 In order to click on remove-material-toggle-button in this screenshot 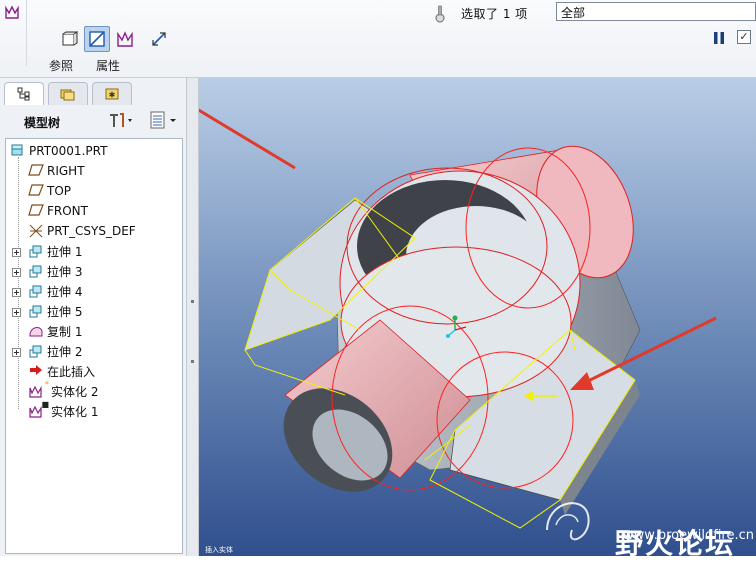, I will do `click(97, 39)`.